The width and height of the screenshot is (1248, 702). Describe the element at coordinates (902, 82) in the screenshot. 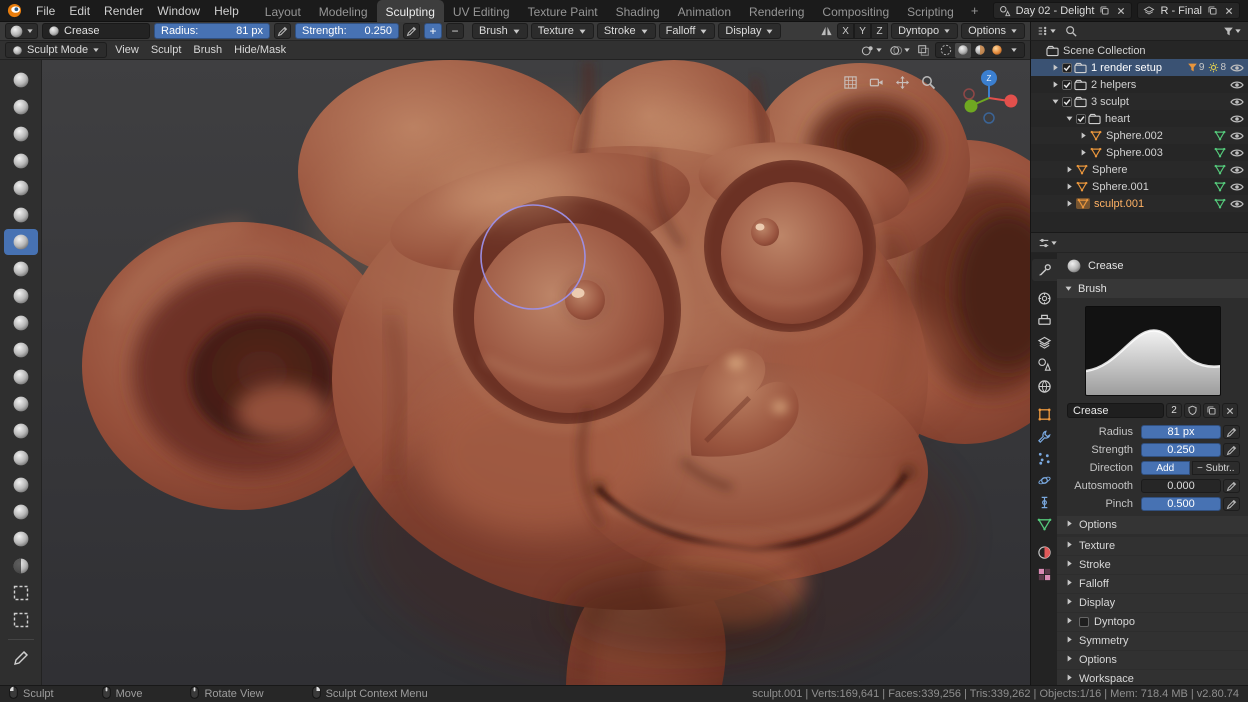

I see `pan-hand-icon` at that location.